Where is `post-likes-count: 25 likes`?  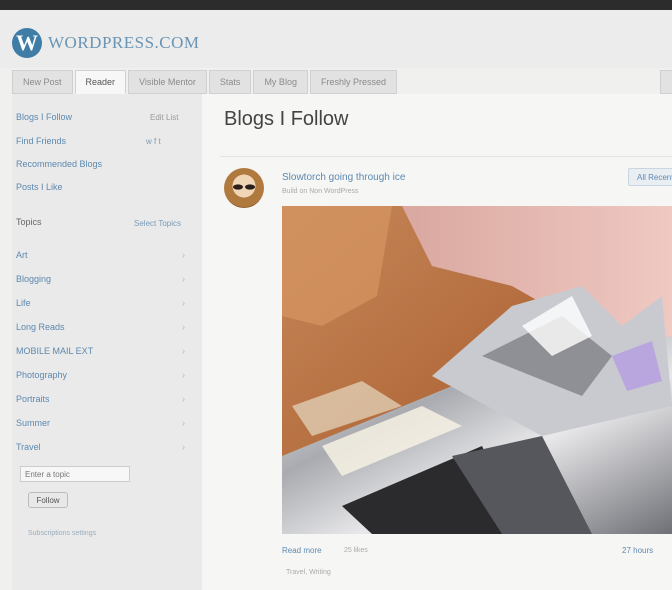
post-likes-count: 25 likes is located at coordinates (356, 550).